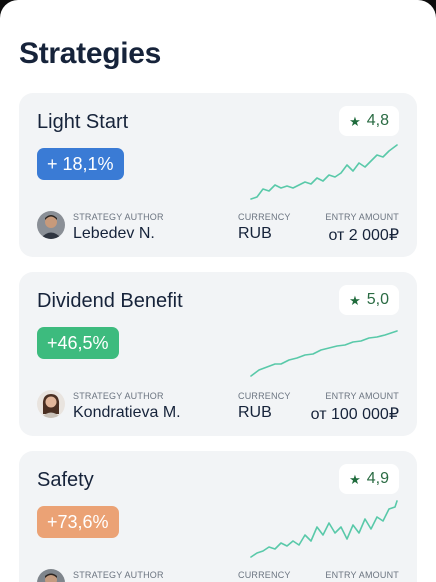 This screenshot has width=436, height=582. I want to click on rating-badge: ★ 4,9, so click(369, 479).